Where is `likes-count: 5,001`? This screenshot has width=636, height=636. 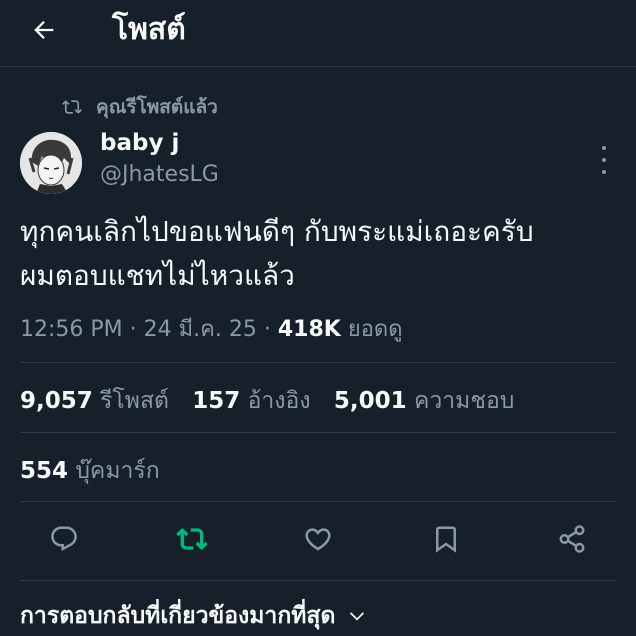
likes-count: 5,001 is located at coordinates (370, 401).